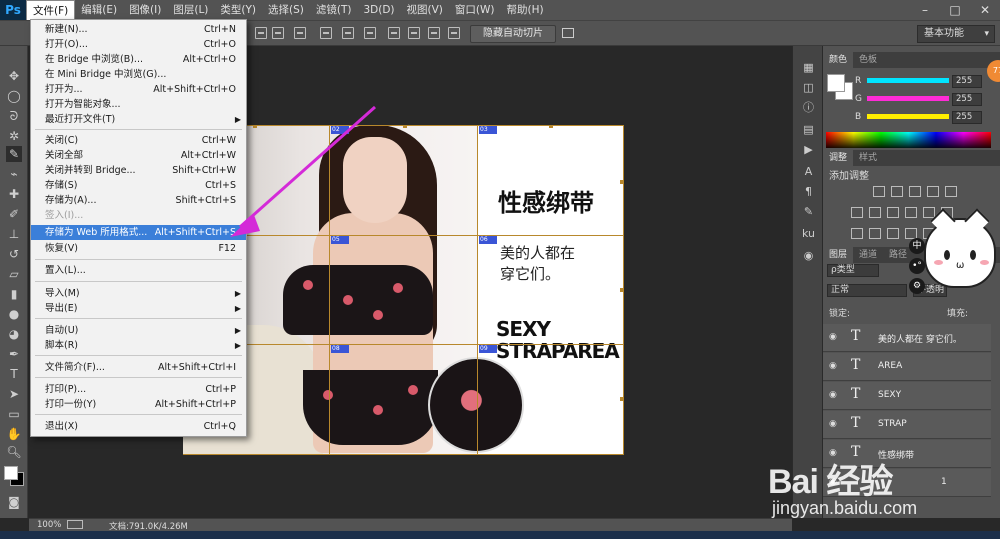  Describe the element at coordinates (808, 211) in the screenshot. I see `brush-panel-icon: ✎` at that location.